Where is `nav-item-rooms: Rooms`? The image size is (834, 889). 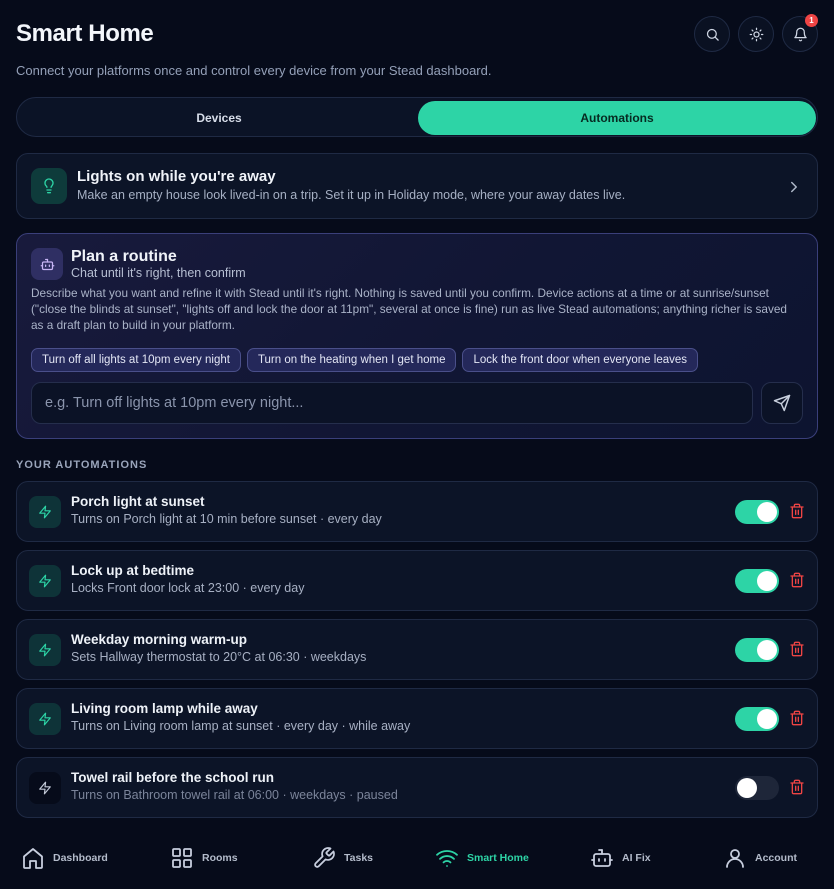 nav-item-rooms: Rooms is located at coordinates (204, 858).